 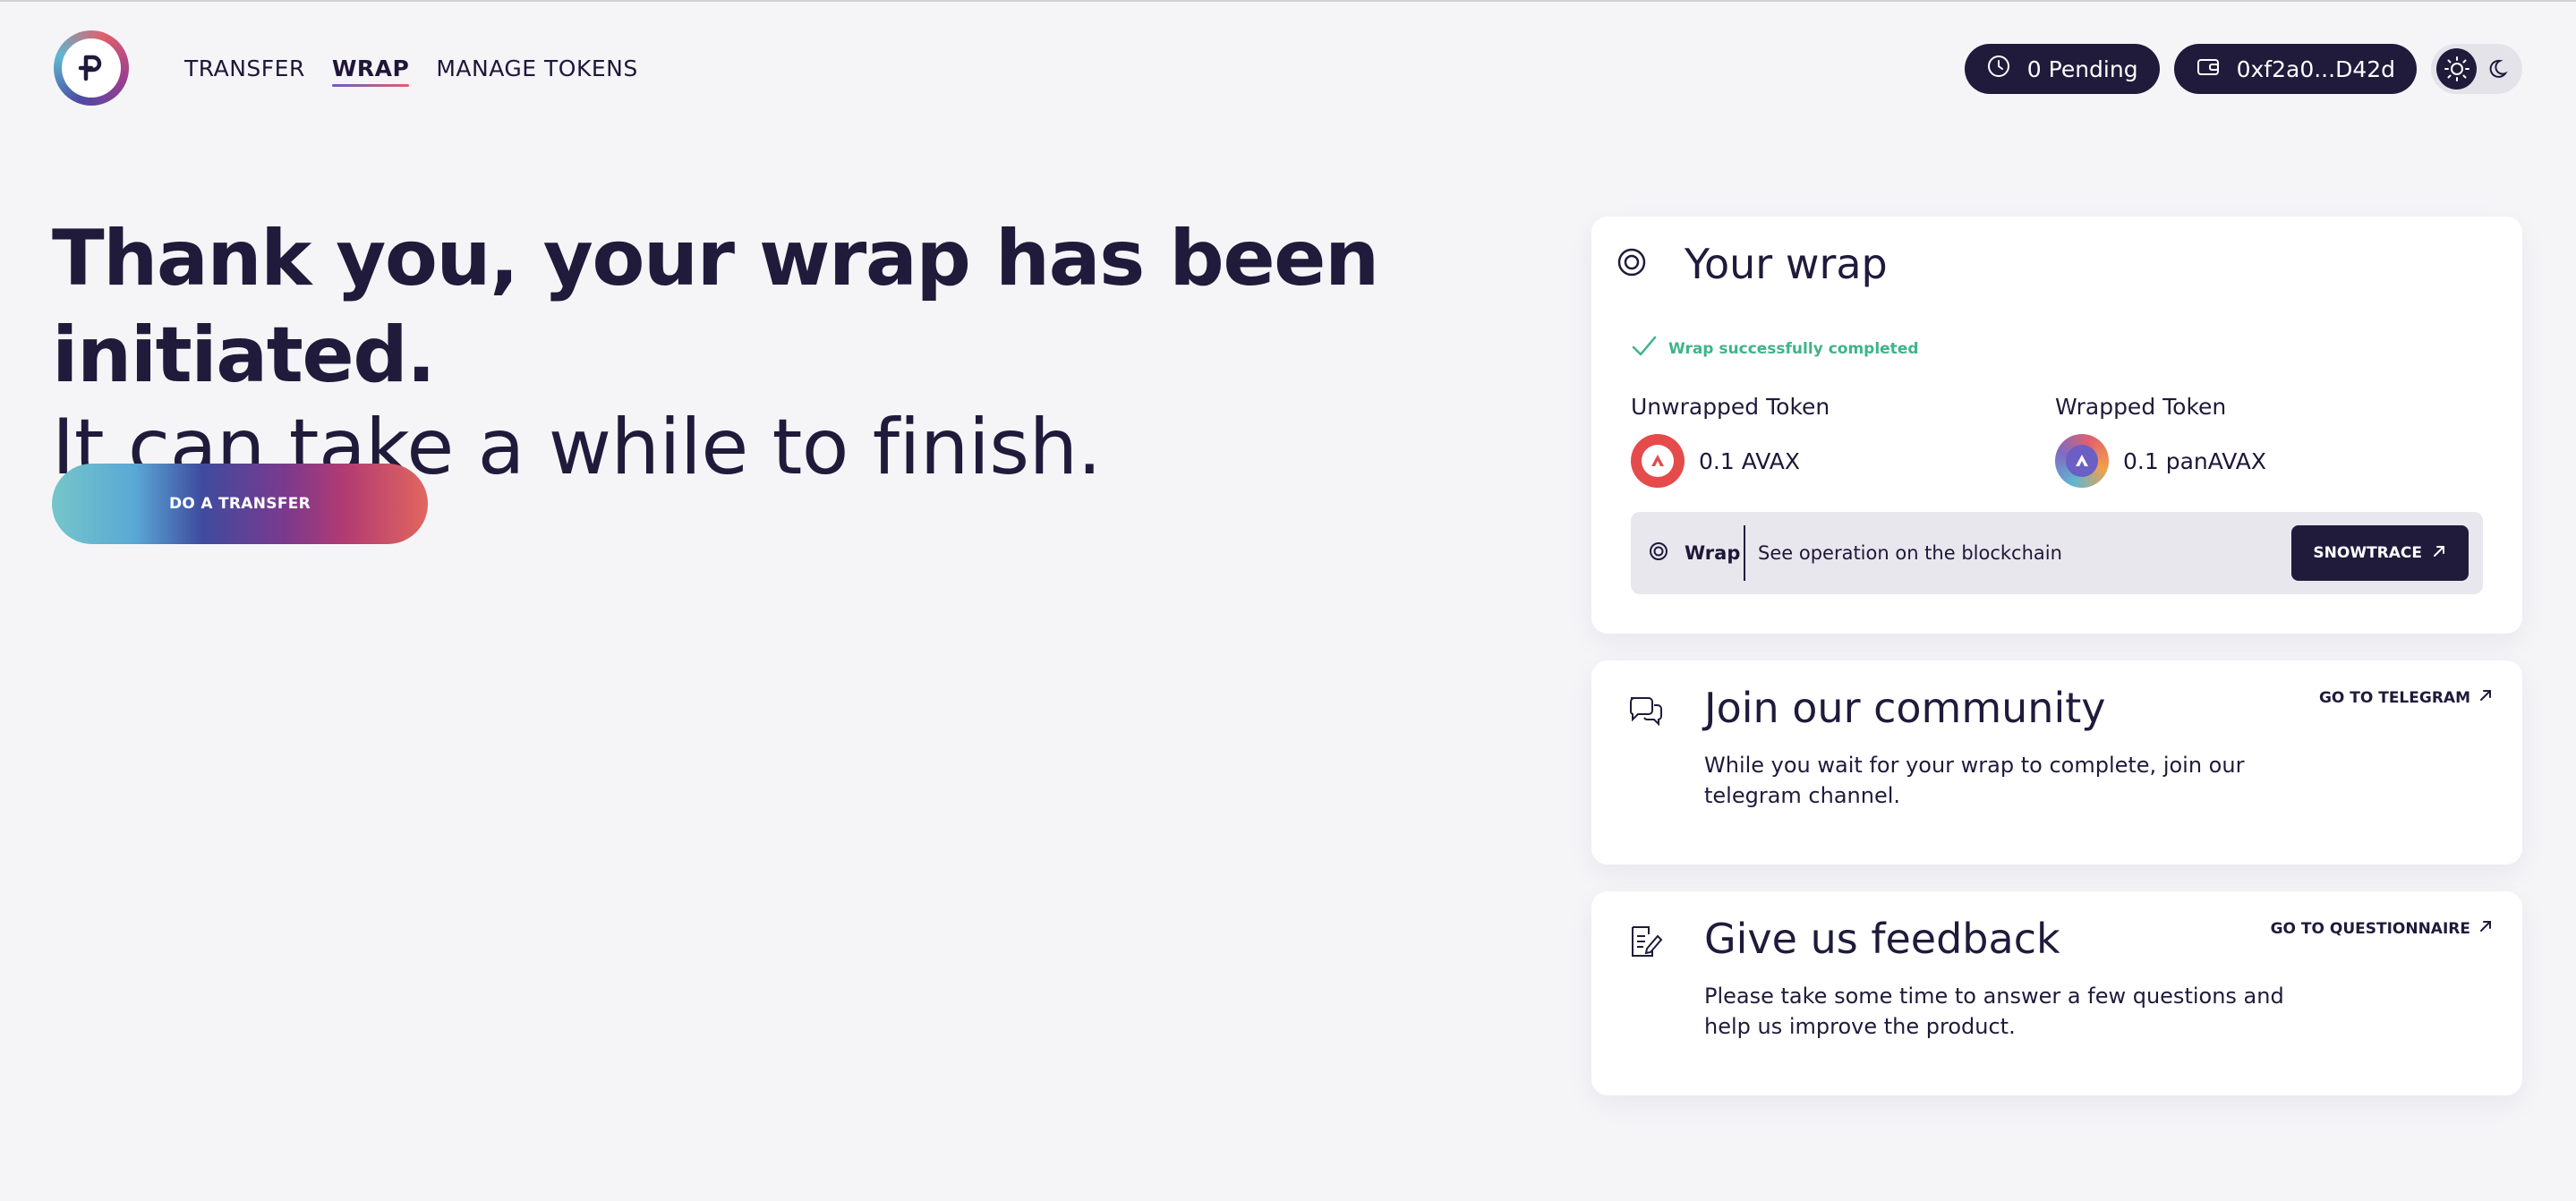 What do you see at coordinates (2194, 460) in the screenshot?
I see `wrapped-token-value: 0.1 panAVAX` at bounding box center [2194, 460].